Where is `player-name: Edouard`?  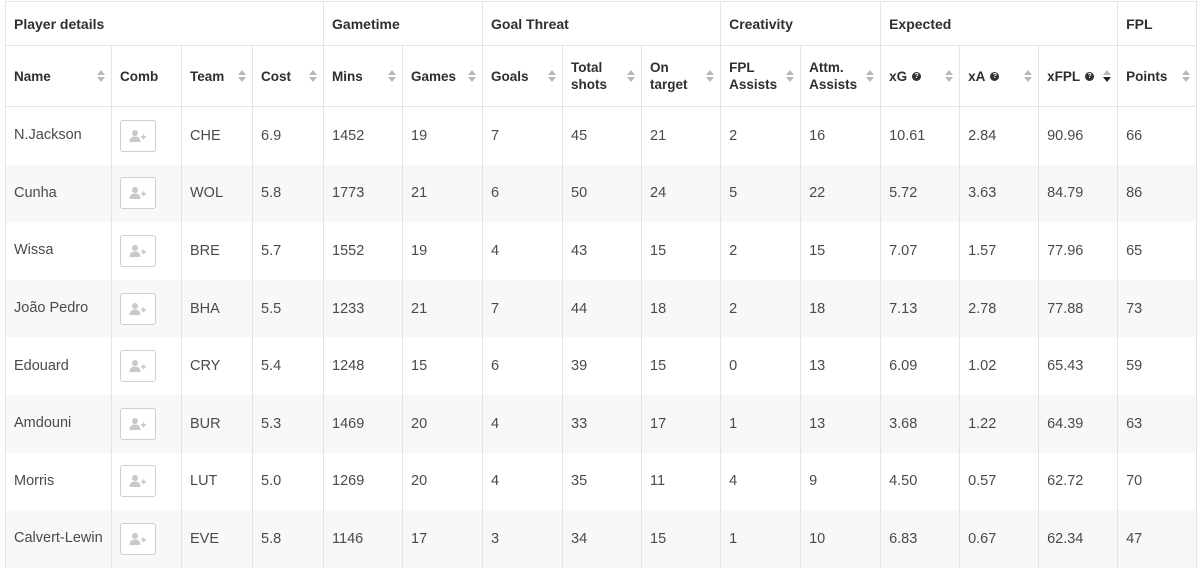
player-name: Edouard is located at coordinates (58, 366).